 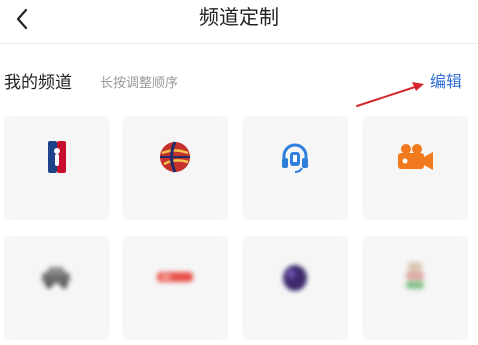 I want to click on reorder-hint: 长按调整顺序, so click(x=139, y=83).